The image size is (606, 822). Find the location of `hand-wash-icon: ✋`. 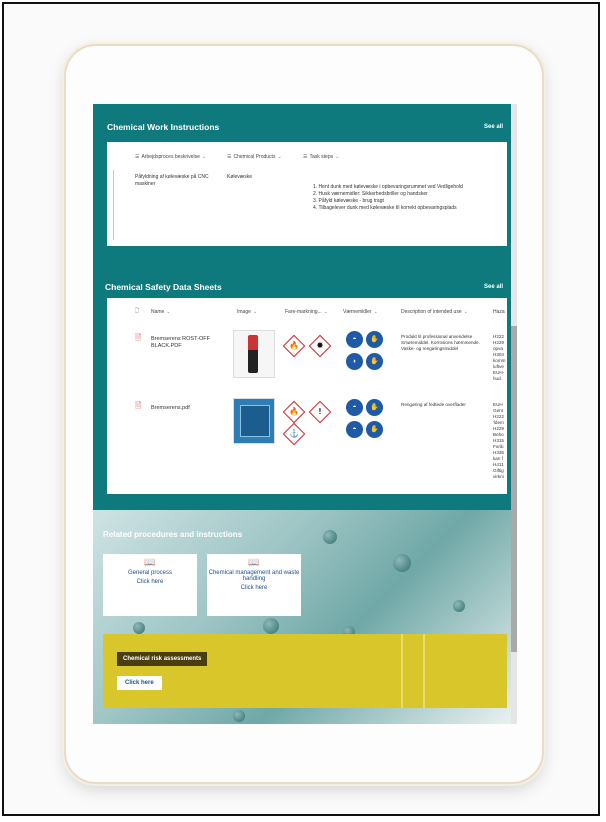

hand-wash-icon: ✋ is located at coordinates (374, 361).